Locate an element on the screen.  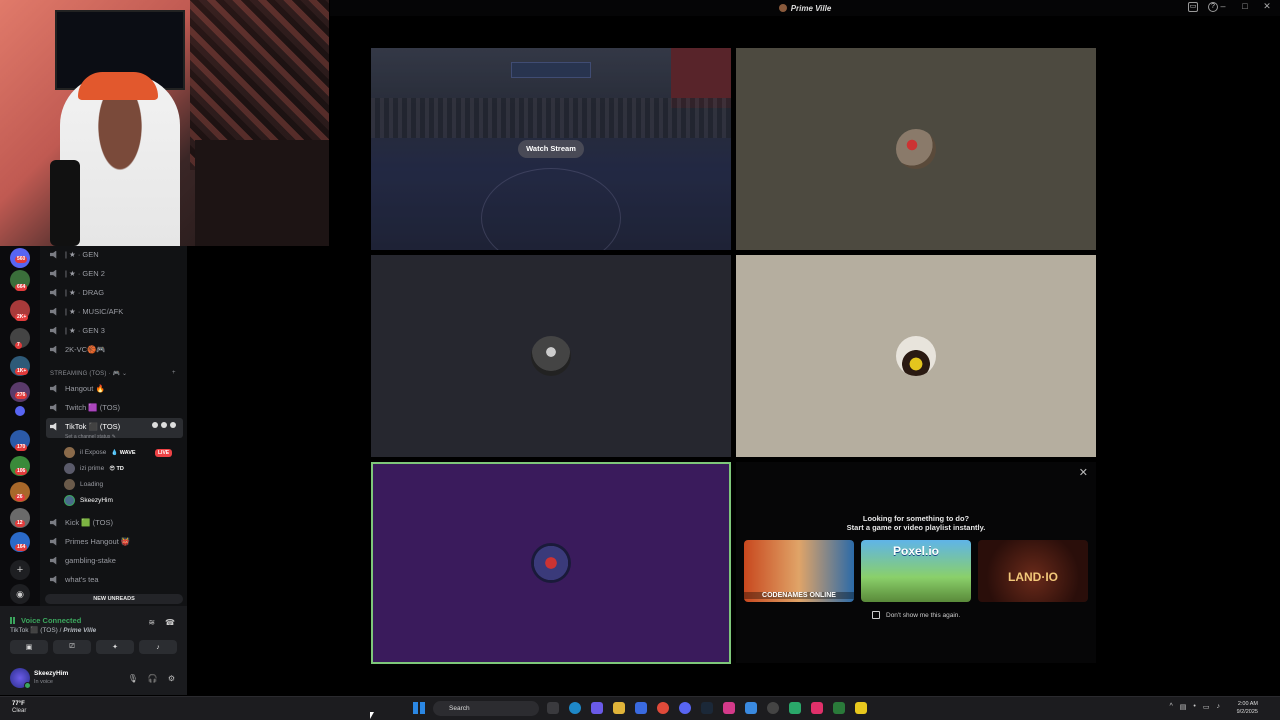
camera-off-icon: ▣ is located at coordinates (29, 647).